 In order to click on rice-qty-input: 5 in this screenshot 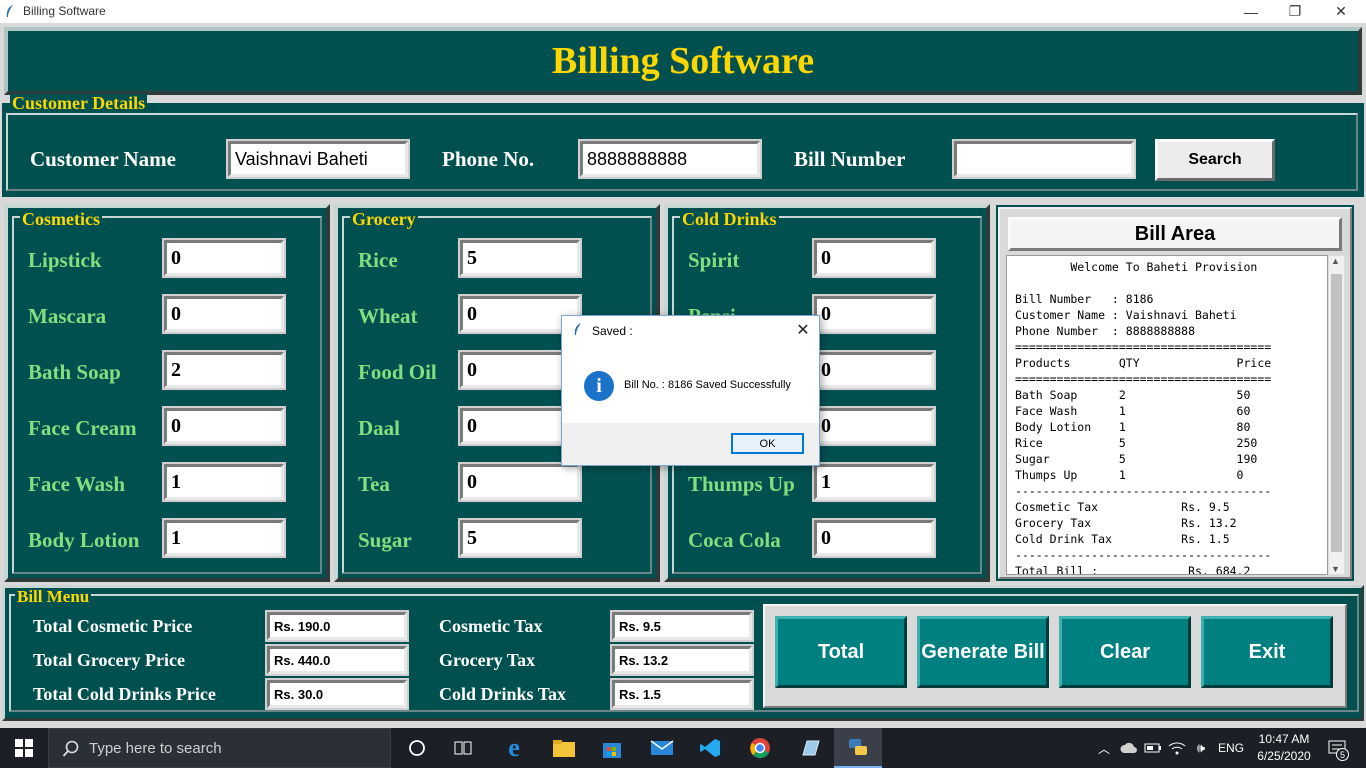, I will do `click(520, 258)`.